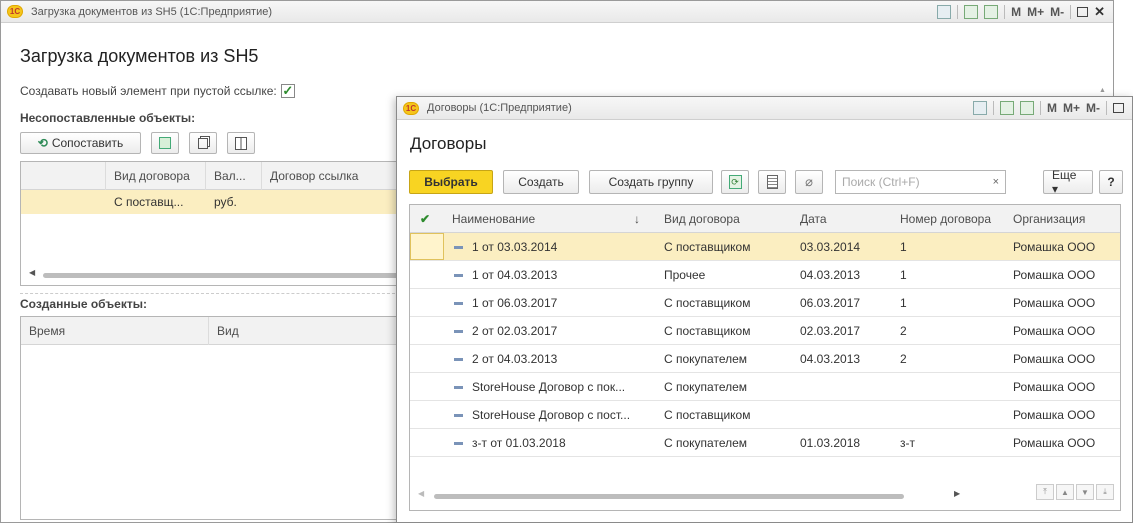 This screenshot has width=1133, height=523. I want to click on cell-name: 1 от 03.03.2014, so click(550, 247).